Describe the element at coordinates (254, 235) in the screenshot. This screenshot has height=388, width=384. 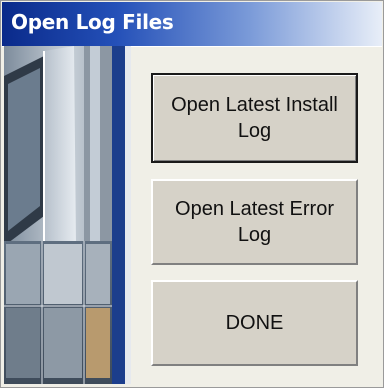
I see `error-log-label-line2: Log` at that location.